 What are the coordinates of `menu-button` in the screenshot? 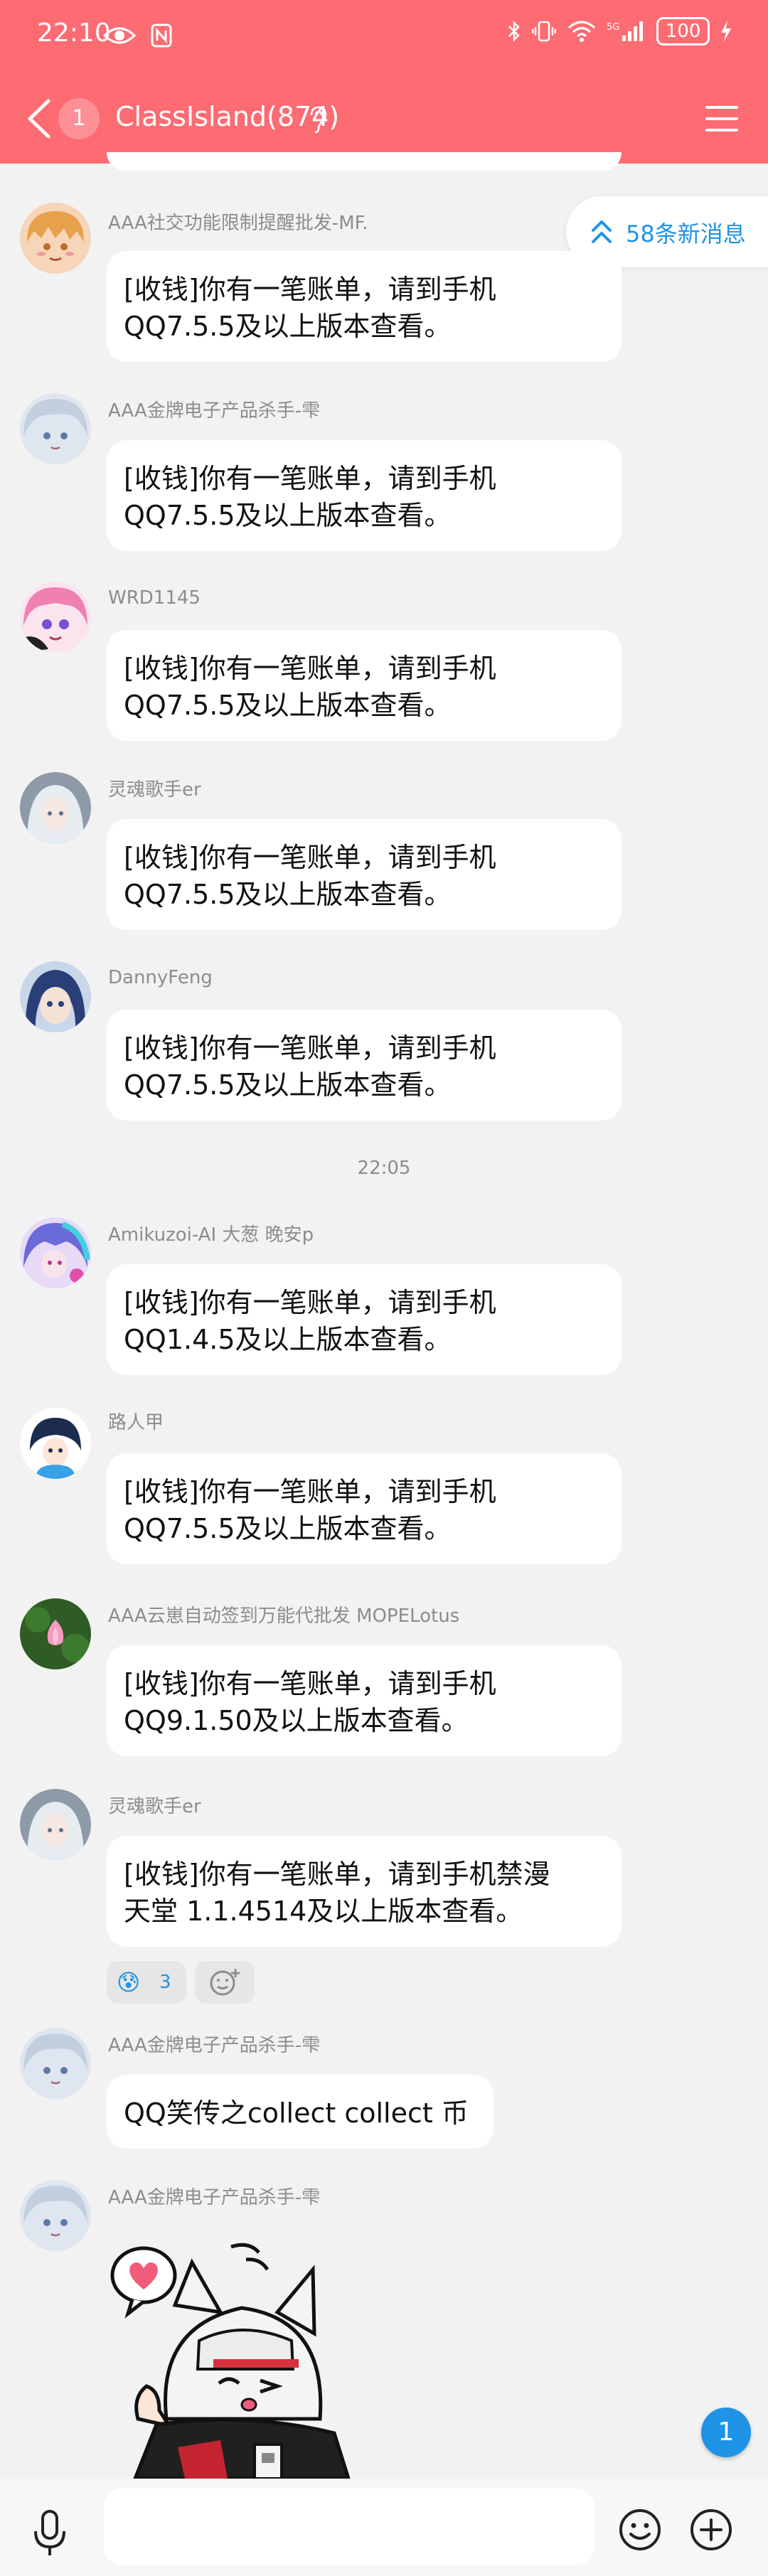 It's located at (722, 118).